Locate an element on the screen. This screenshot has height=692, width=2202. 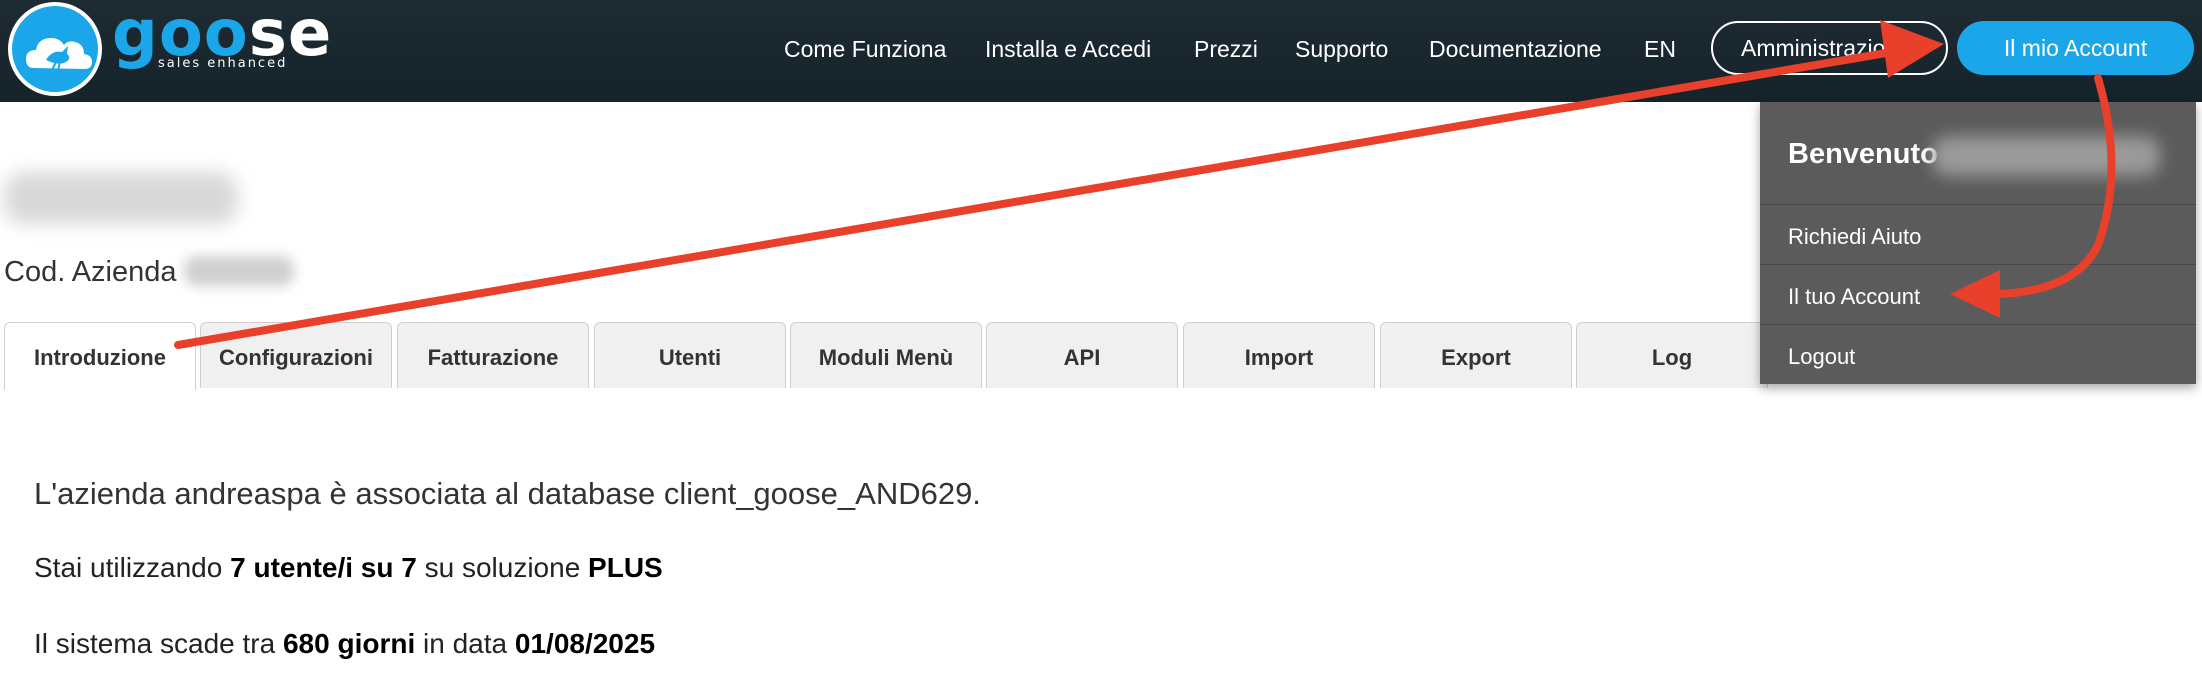
expiry-days: 680 giorni is located at coordinates (349, 643).